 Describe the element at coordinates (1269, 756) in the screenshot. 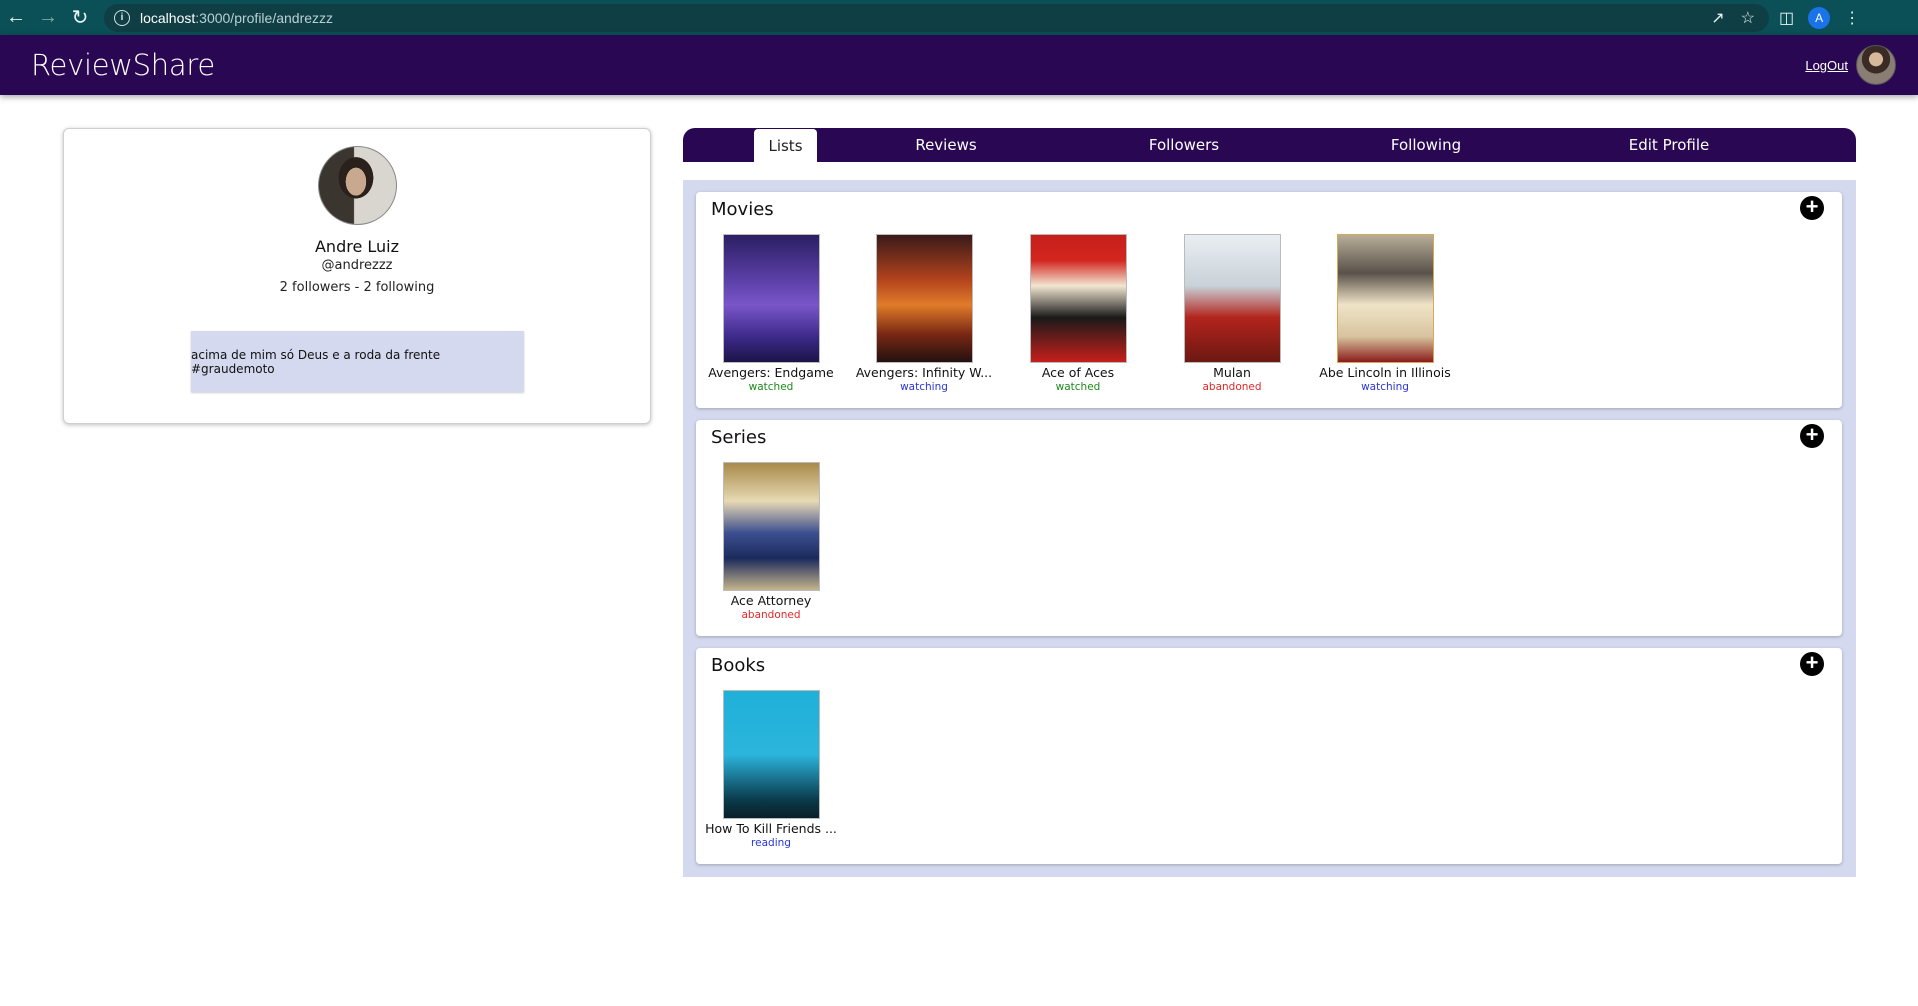

I see `list-books: Books + How To Kill Friends ... reading` at that location.